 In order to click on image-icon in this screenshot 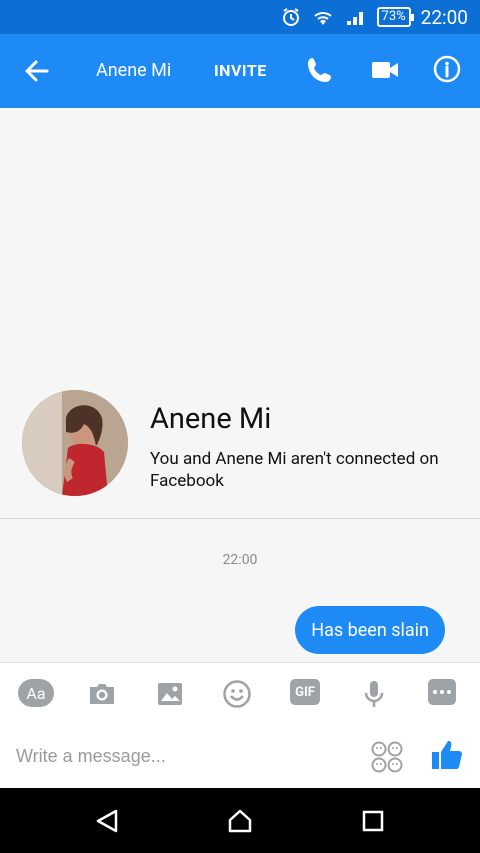, I will do `click(170, 694)`.